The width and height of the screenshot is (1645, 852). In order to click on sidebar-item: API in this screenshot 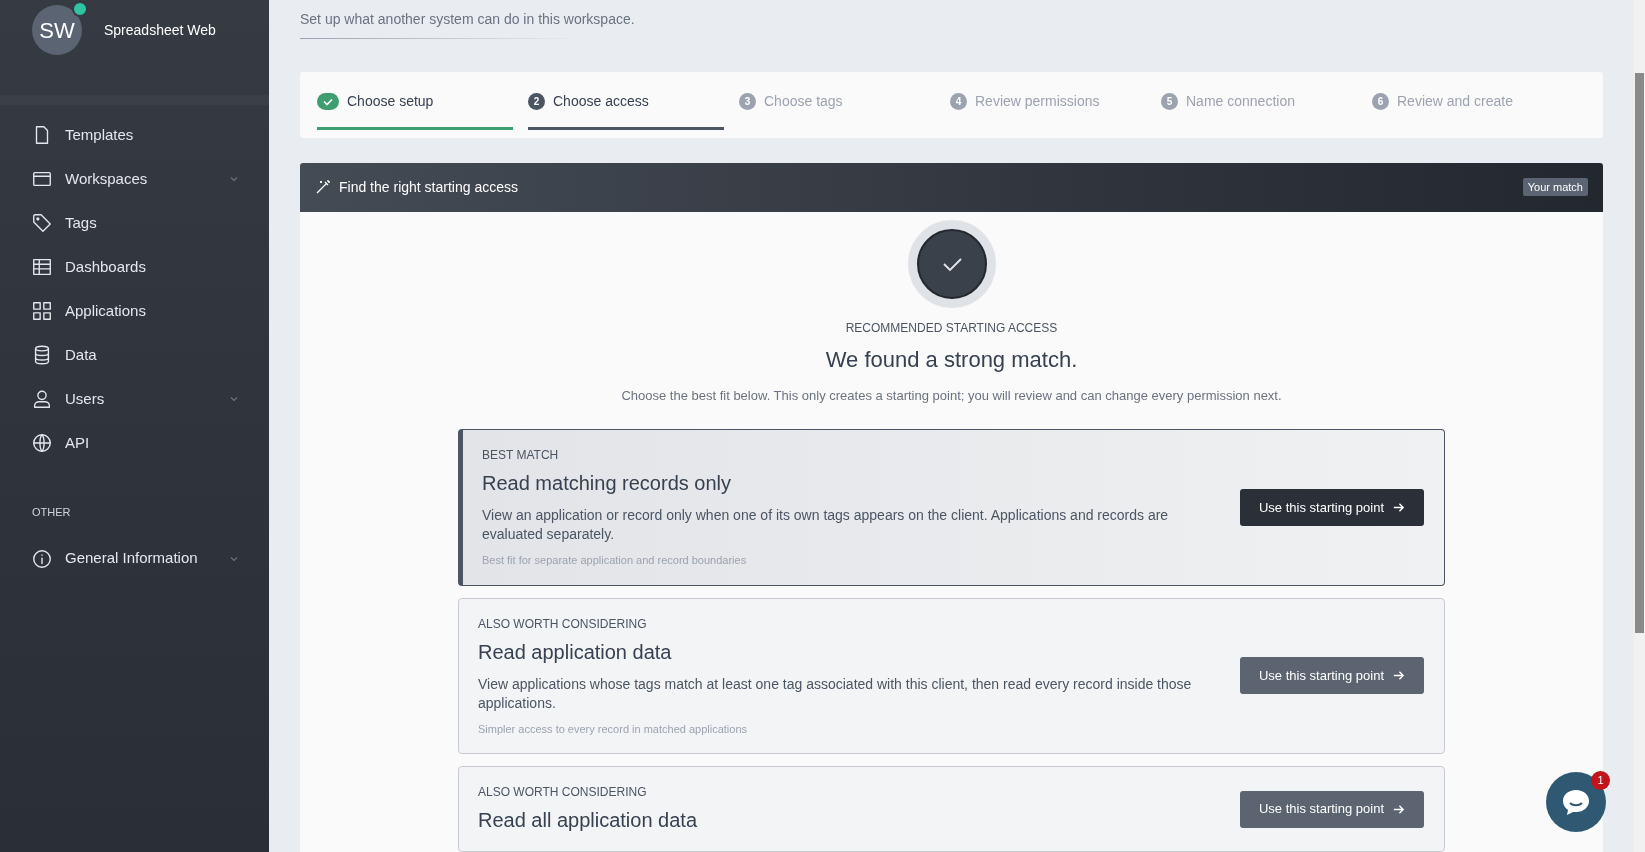, I will do `click(134, 443)`.